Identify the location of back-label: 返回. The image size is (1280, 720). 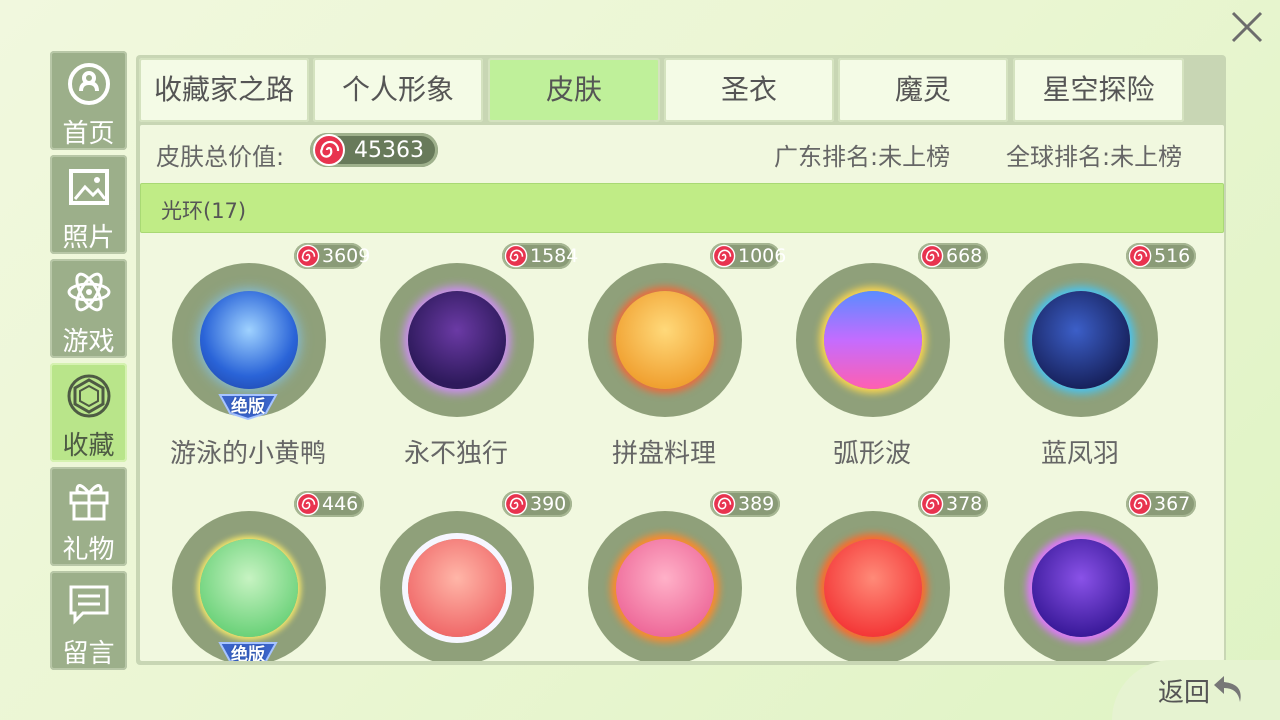
(1184, 693).